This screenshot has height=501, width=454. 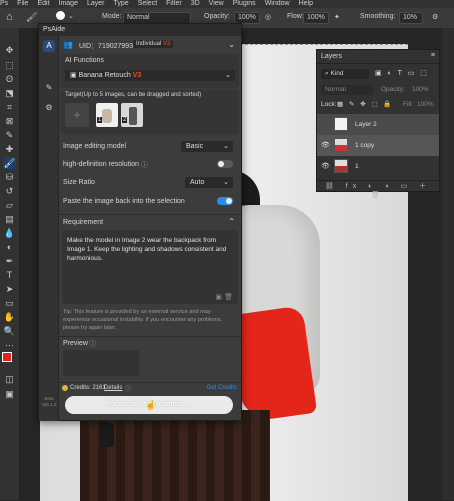 I want to click on logo-icon: A, so click(x=49, y=46).